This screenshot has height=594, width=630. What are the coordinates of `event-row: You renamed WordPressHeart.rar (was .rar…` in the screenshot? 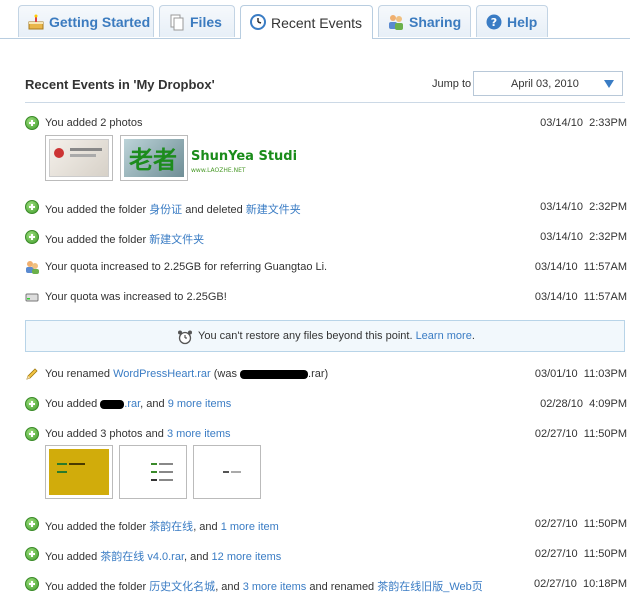 It's located at (326, 375).